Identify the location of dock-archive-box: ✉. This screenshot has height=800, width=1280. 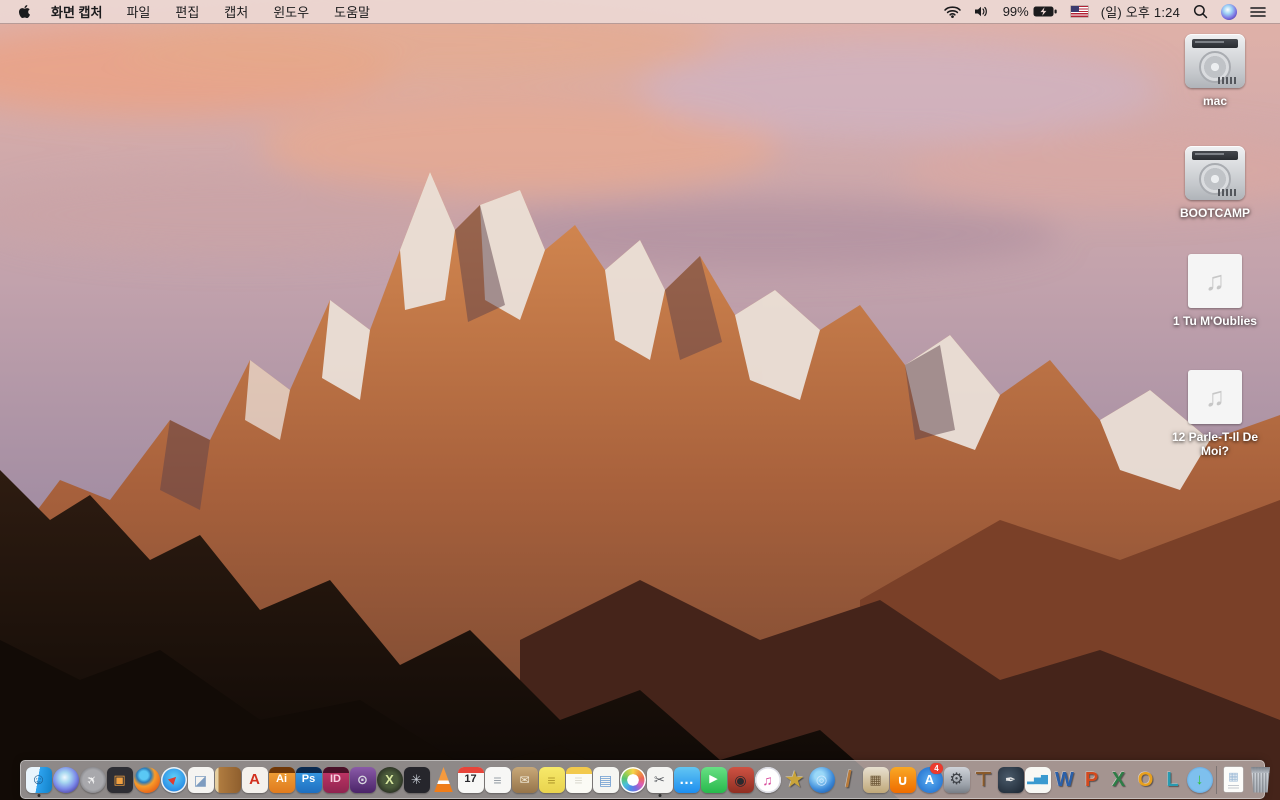
(524, 779).